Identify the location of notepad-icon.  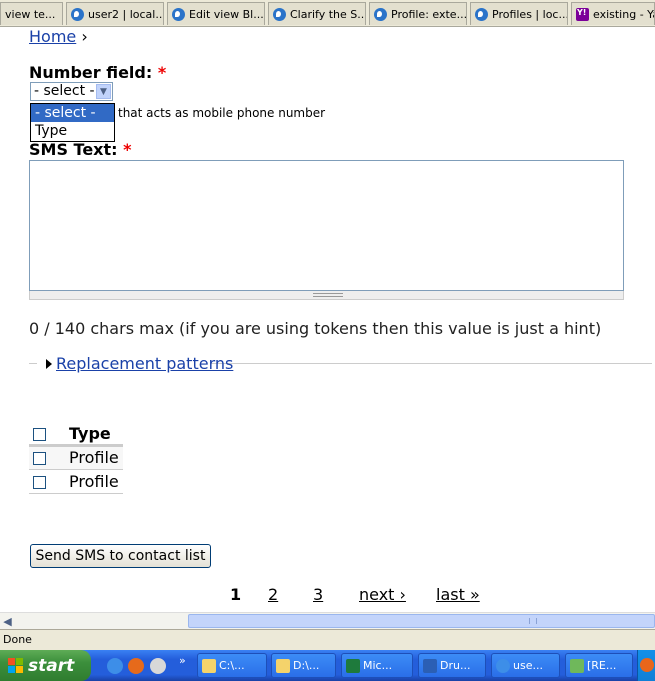
(577, 665).